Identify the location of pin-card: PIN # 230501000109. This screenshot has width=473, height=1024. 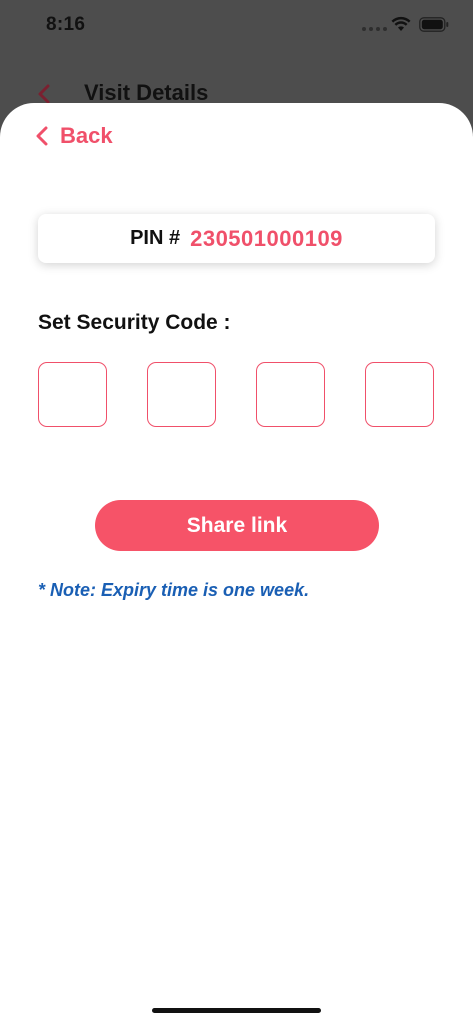
(236, 238).